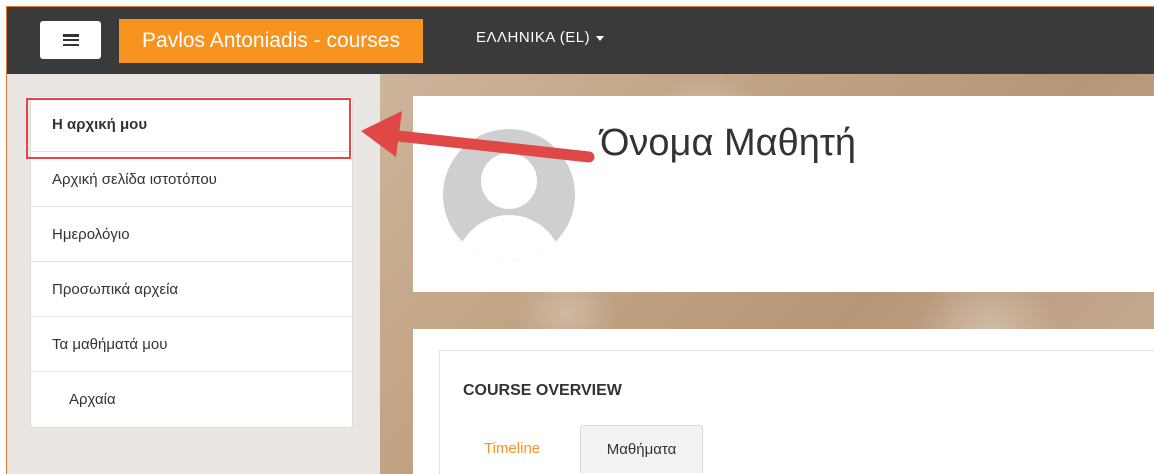 This screenshot has height=474, width=1154. I want to click on sidebar-item-my-courses: Τα μαθήματά μου, so click(191, 344).